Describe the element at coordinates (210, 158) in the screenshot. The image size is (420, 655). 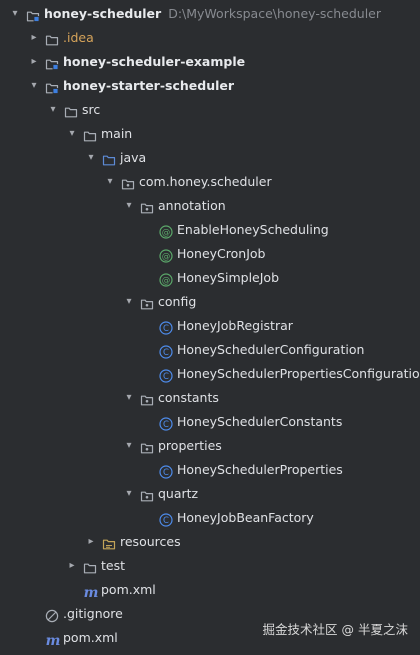
I see `tree-row: ▾ java` at that location.